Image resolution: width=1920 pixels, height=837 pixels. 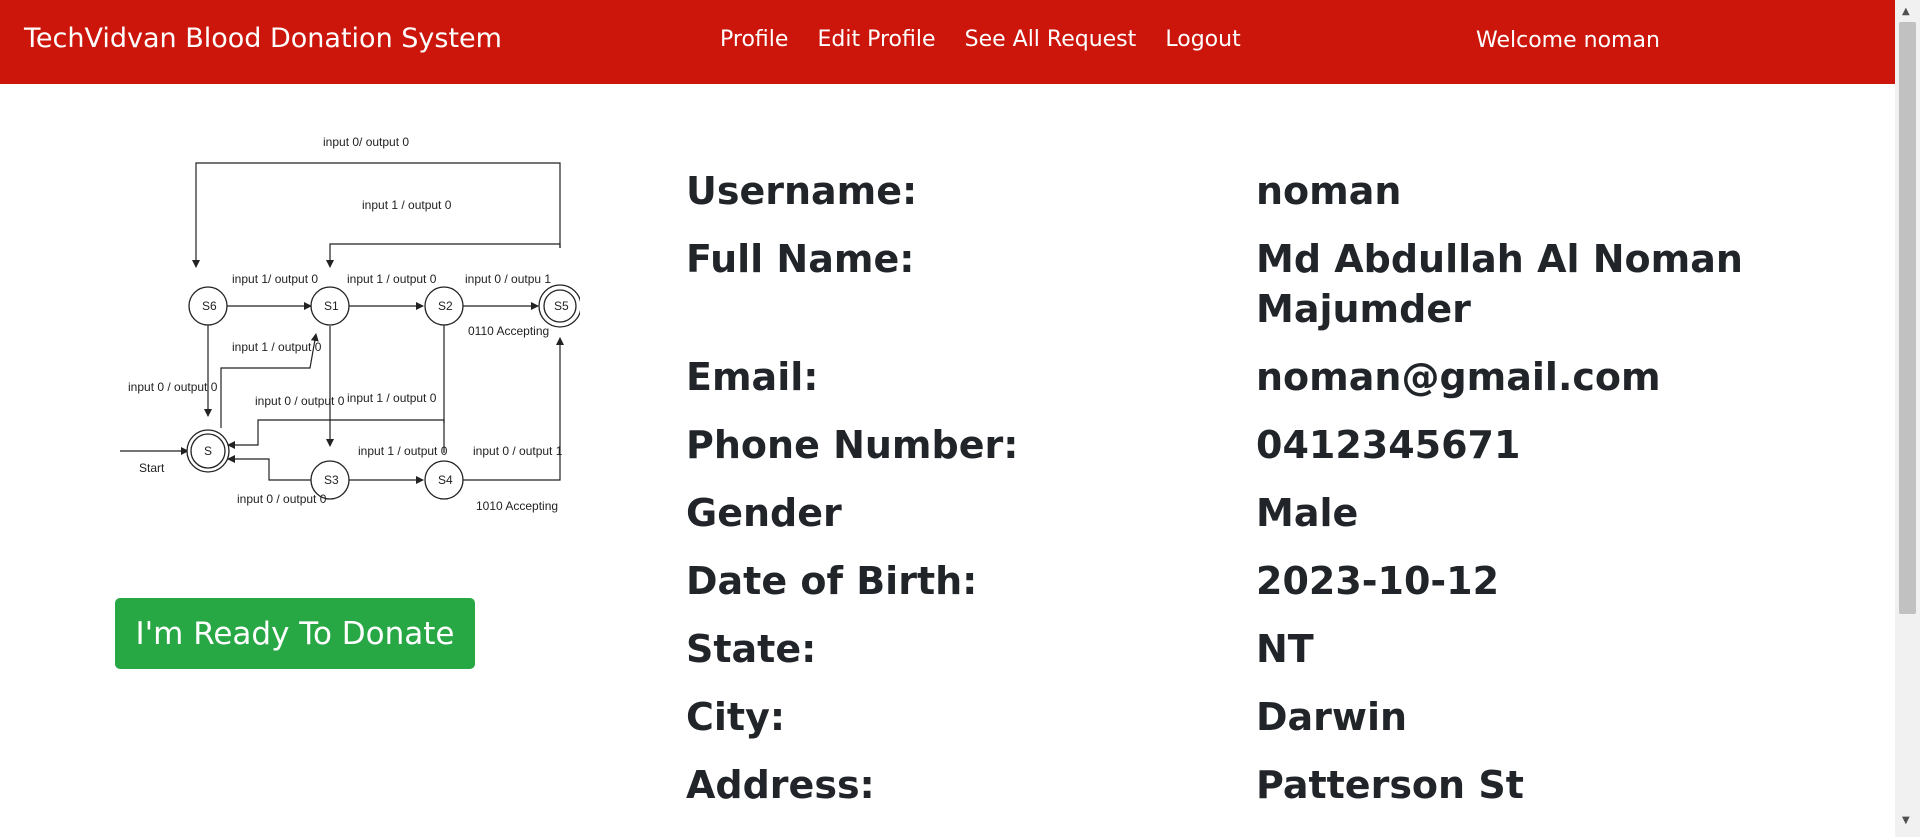 I want to click on nav-link-edit-profile: Edit Profile, so click(x=877, y=39).